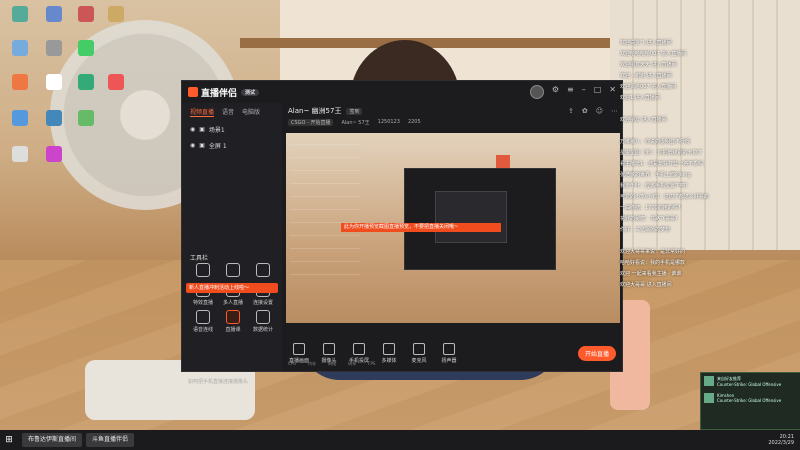 Image resolution: width=800 pixels, height=450 pixels. What do you see at coordinates (421, 227) in the screenshot?
I see `preview-banner: 此为你开播预览截图直播预览，不要把直播关闭哦~` at bounding box center [421, 227].